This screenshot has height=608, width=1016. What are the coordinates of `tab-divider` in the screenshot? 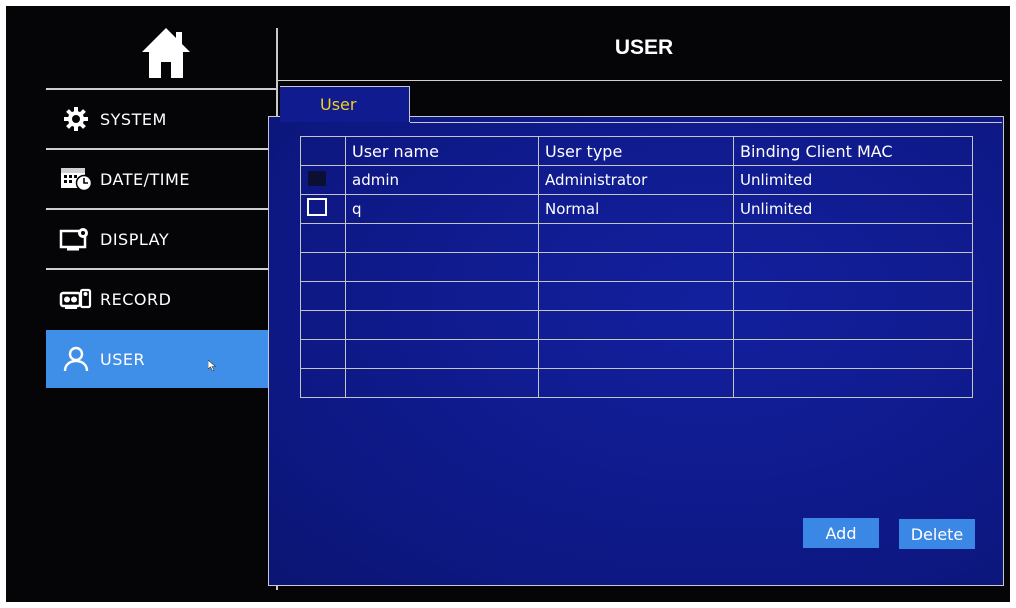 It's located at (706, 122).